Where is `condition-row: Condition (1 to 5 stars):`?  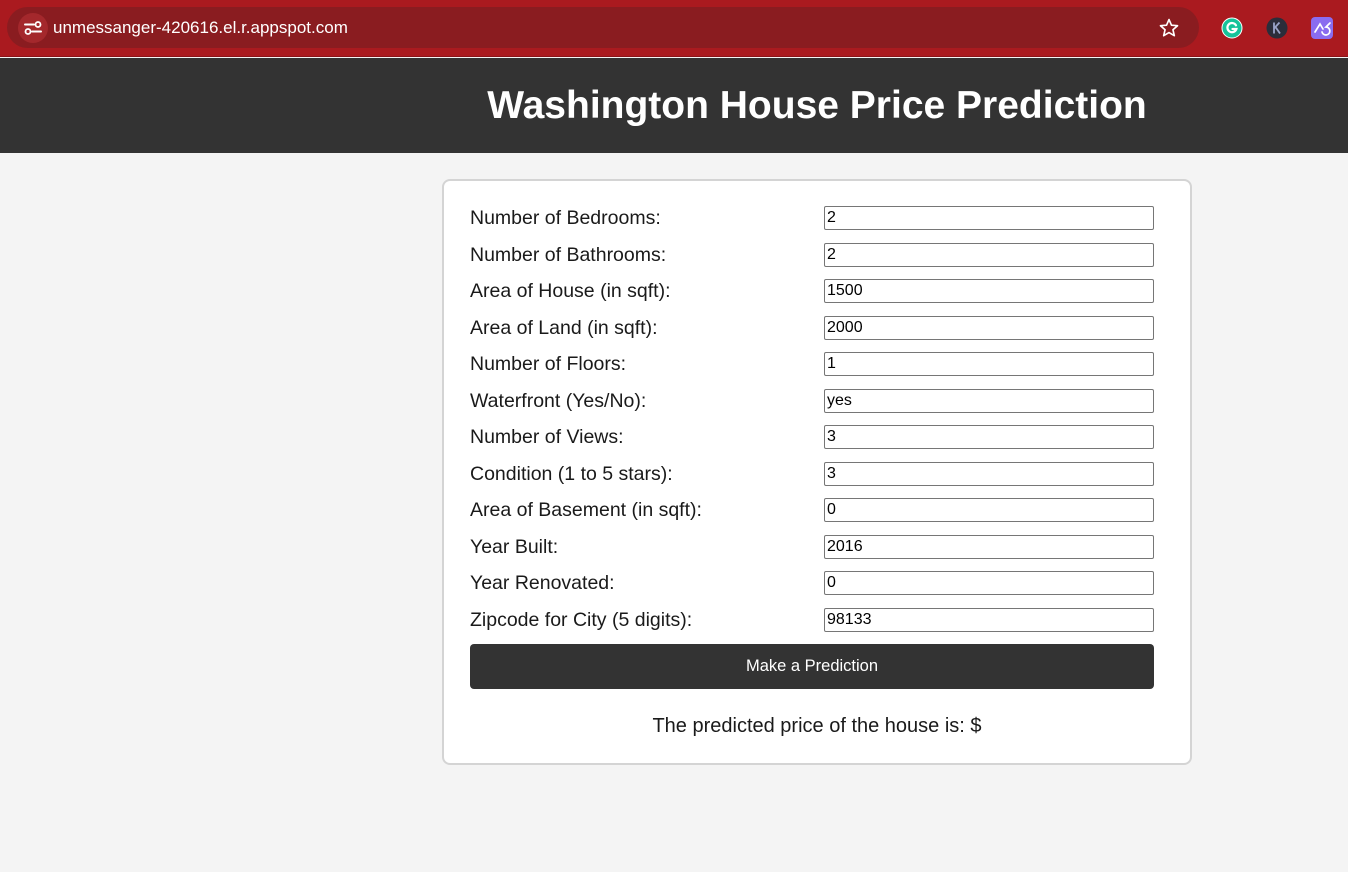
condition-row: Condition (1 to 5 stars): is located at coordinates (812, 474).